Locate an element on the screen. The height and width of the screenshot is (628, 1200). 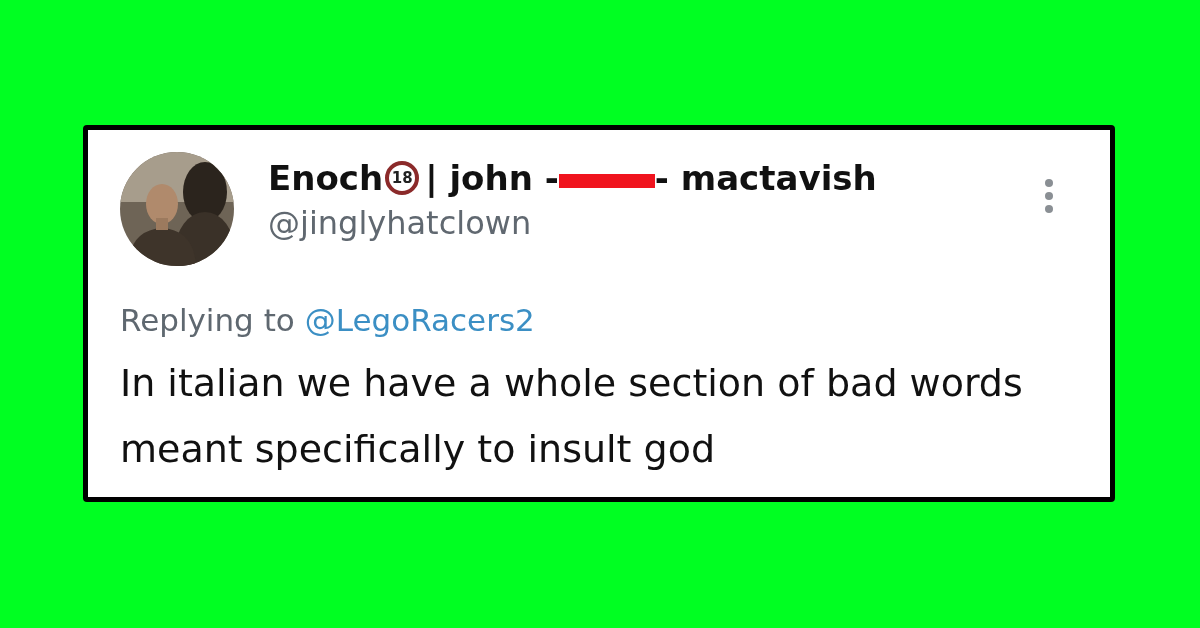
display-name: | john - is located at coordinates (492, 178).